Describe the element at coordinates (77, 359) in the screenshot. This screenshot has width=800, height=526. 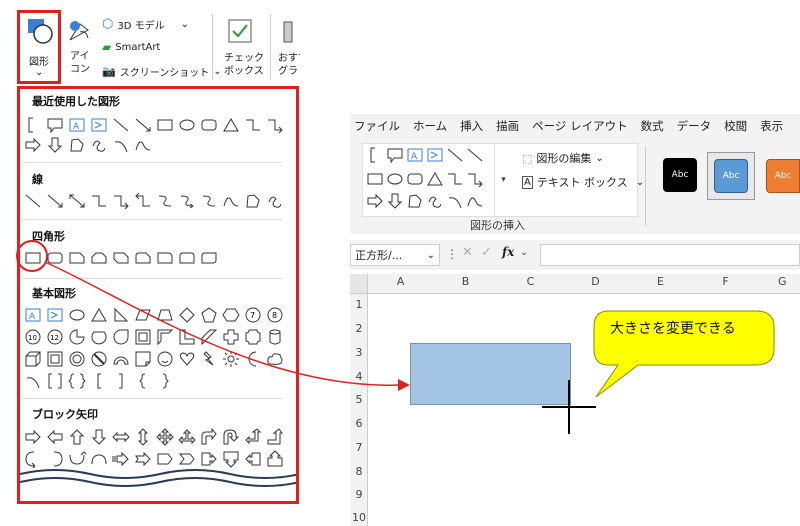
I see `donut-icon` at that location.